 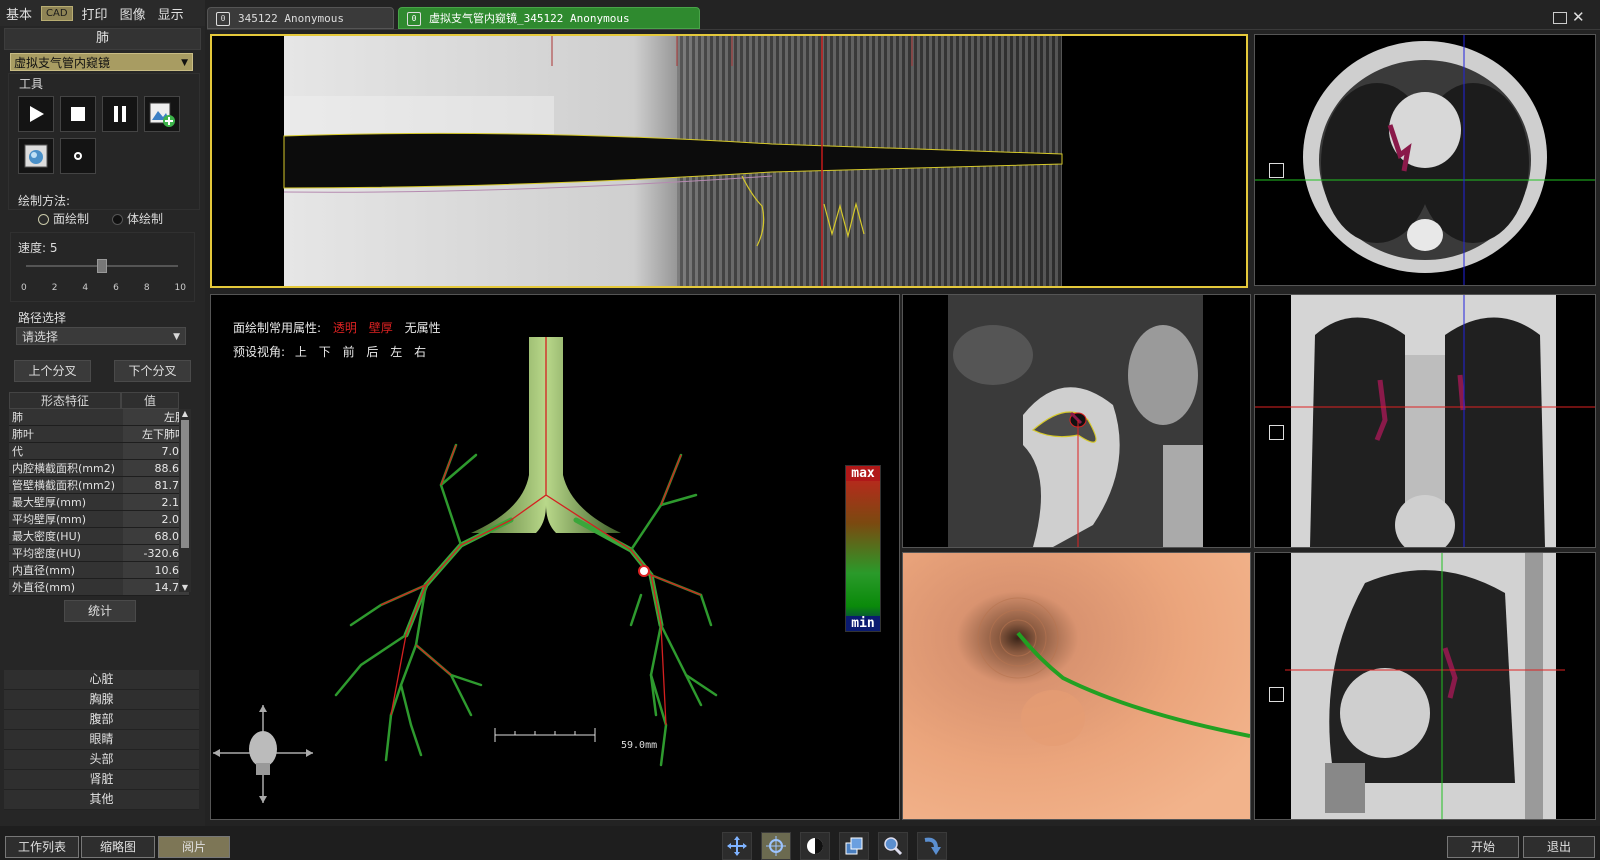 I want to click on scroll-down-icon: ▼, so click(x=185, y=587).